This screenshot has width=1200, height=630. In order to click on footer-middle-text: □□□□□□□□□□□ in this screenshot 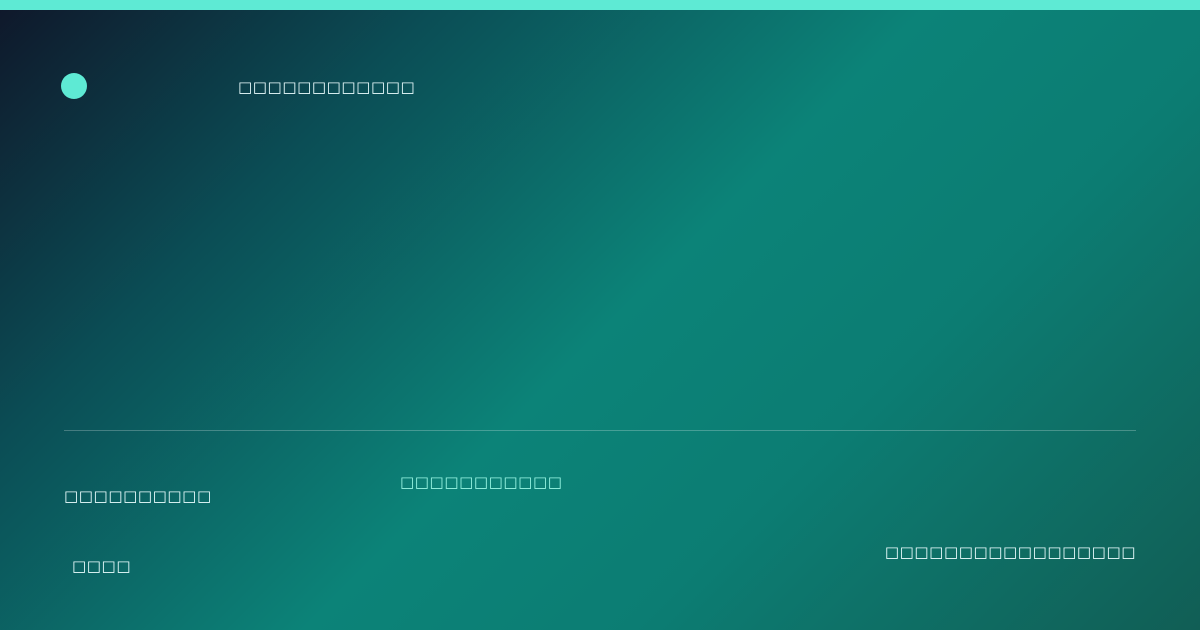, I will do `click(481, 482)`.